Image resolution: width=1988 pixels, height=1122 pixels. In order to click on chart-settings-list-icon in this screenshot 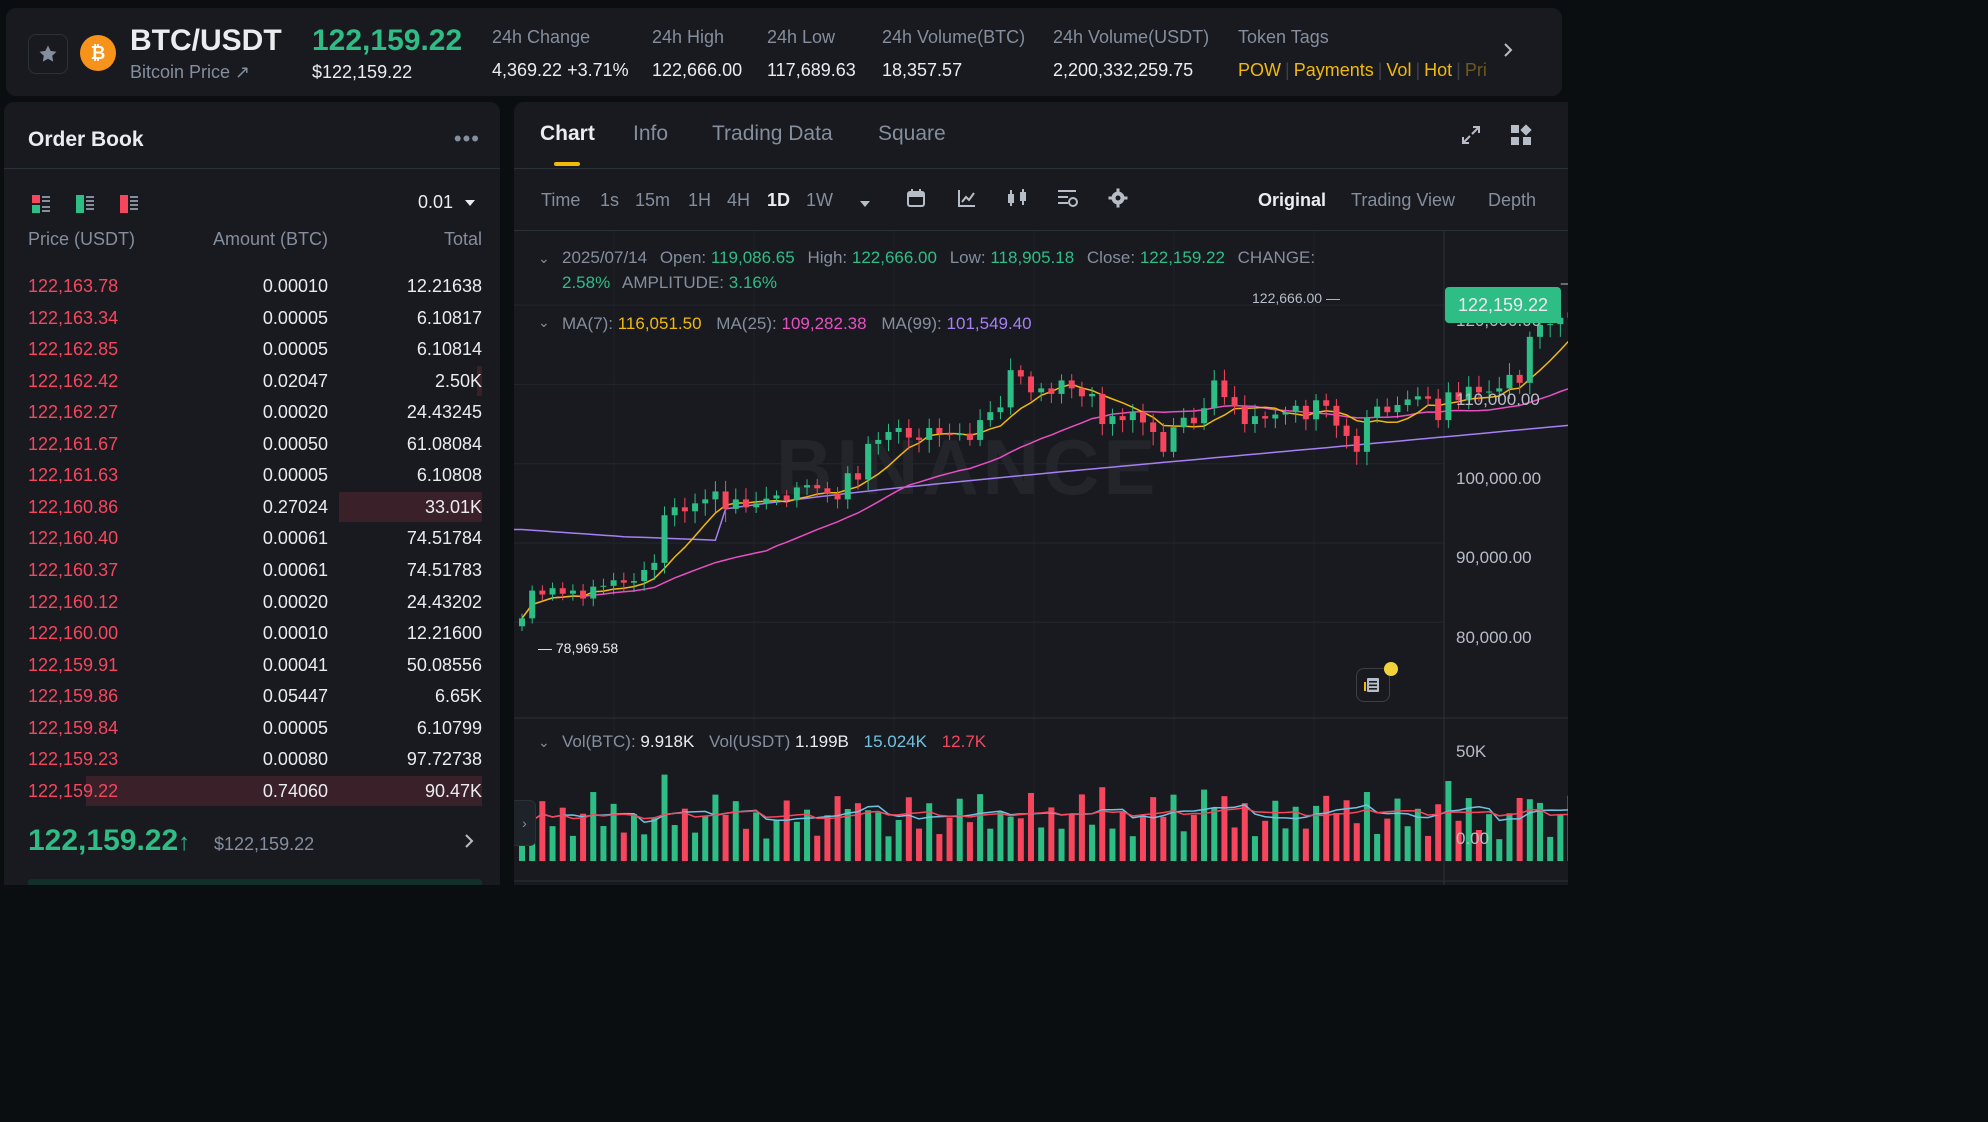, I will do `click(1068, 200)`.